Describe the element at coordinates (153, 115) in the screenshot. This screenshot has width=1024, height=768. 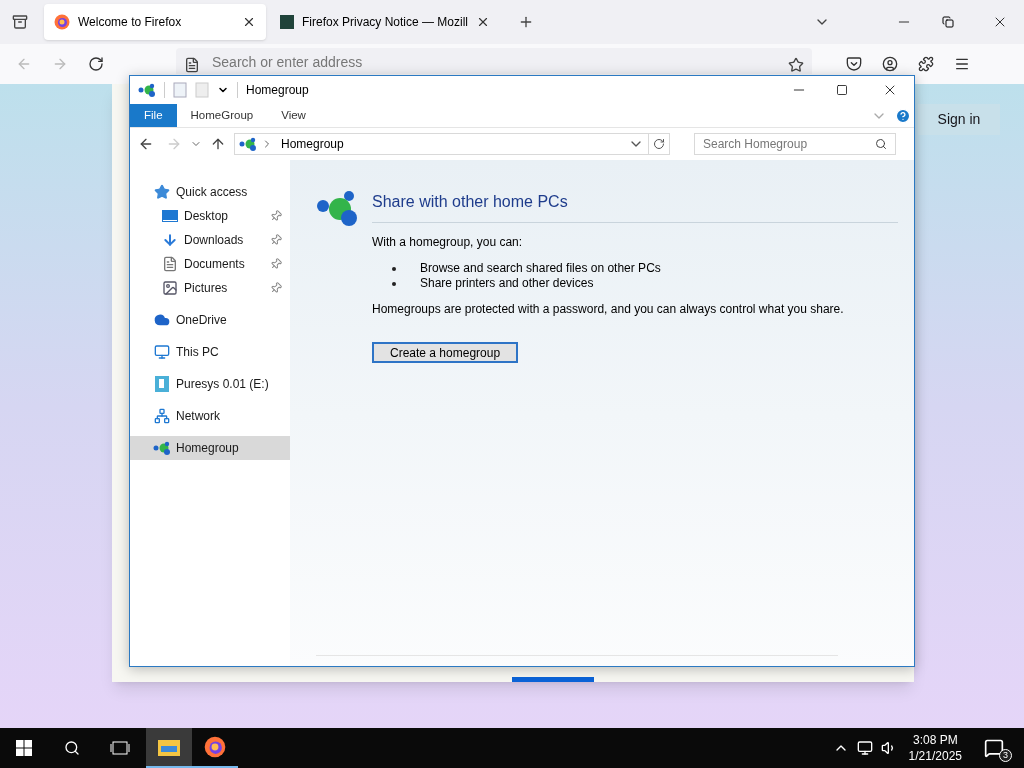
I see `ribbon-tab: File` at that location.